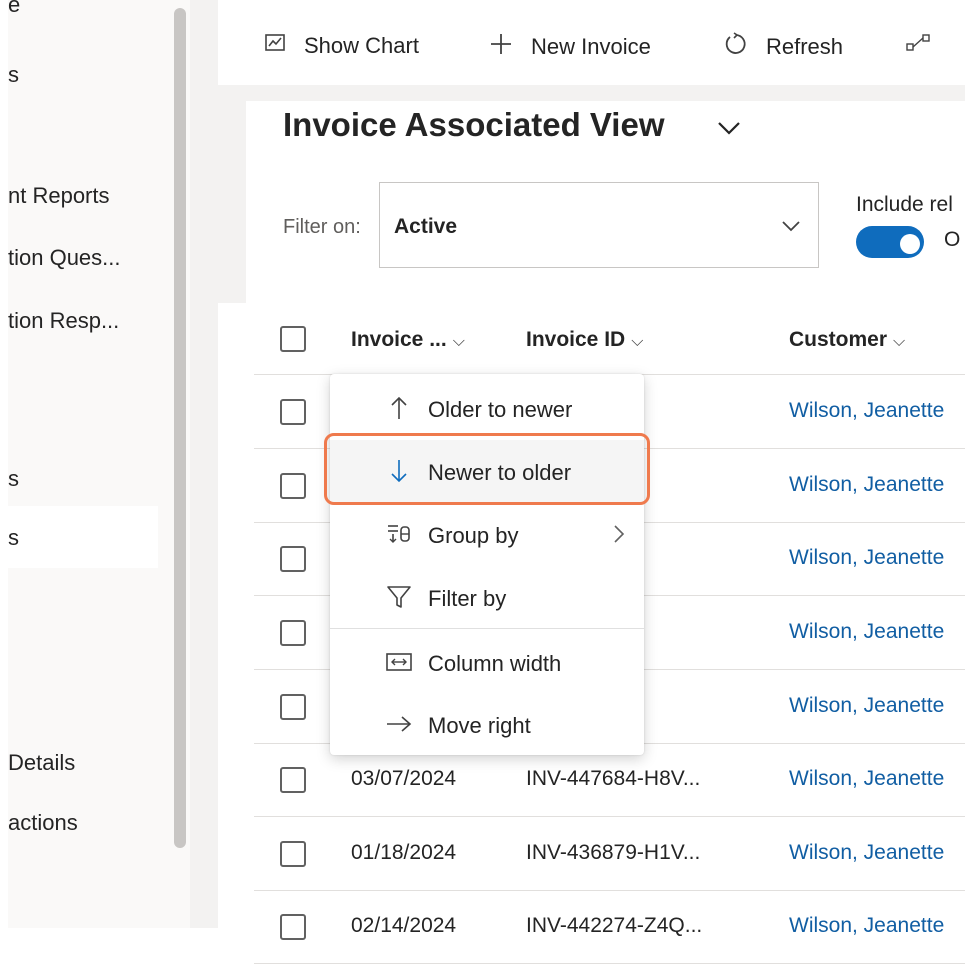 The image size is (965, 964). What do you see at coordinates (83, 763) in the screenshot?
I see `sidebar-item: Details` at bounding box center [83, 763].